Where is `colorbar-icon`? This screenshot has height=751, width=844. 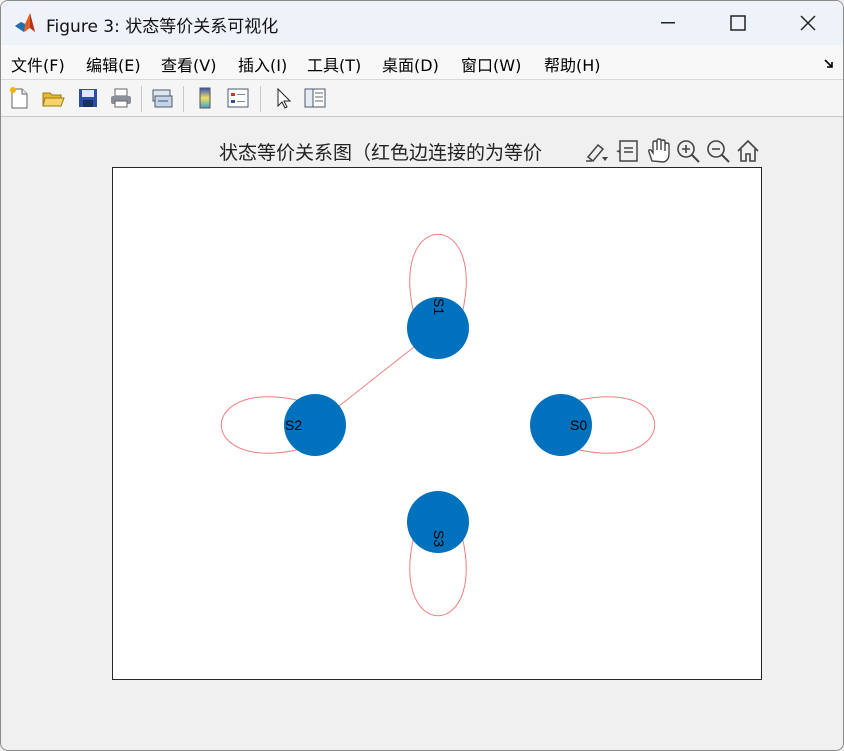
colorbar-icon is located at coordinates (205, 98).